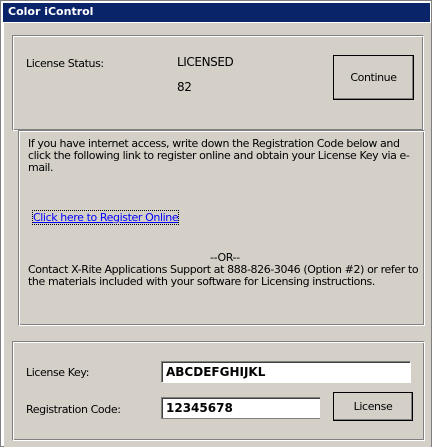 The image size is (433, 448). What do you see at coordinates (373, 406) in the screenshot?
I see `license-button: License` at bounding box center [373, 406].